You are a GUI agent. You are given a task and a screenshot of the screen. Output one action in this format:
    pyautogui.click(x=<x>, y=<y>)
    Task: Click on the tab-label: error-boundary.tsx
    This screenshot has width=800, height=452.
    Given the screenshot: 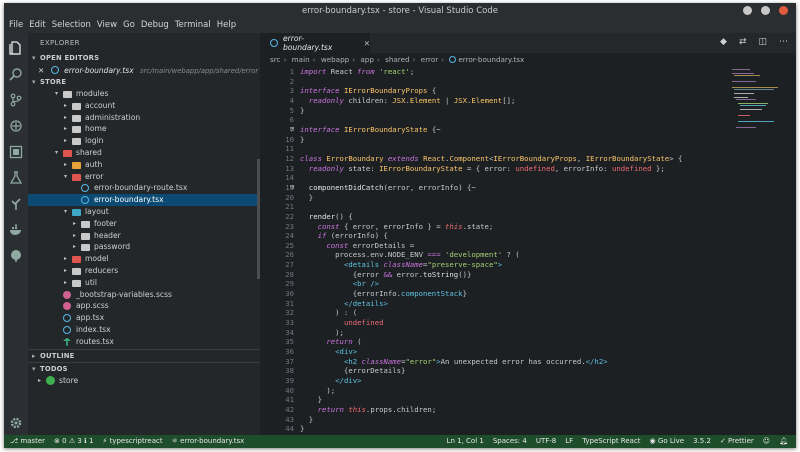 What is the action you would take?
    pyautogui.click(x=307, y=43)
    